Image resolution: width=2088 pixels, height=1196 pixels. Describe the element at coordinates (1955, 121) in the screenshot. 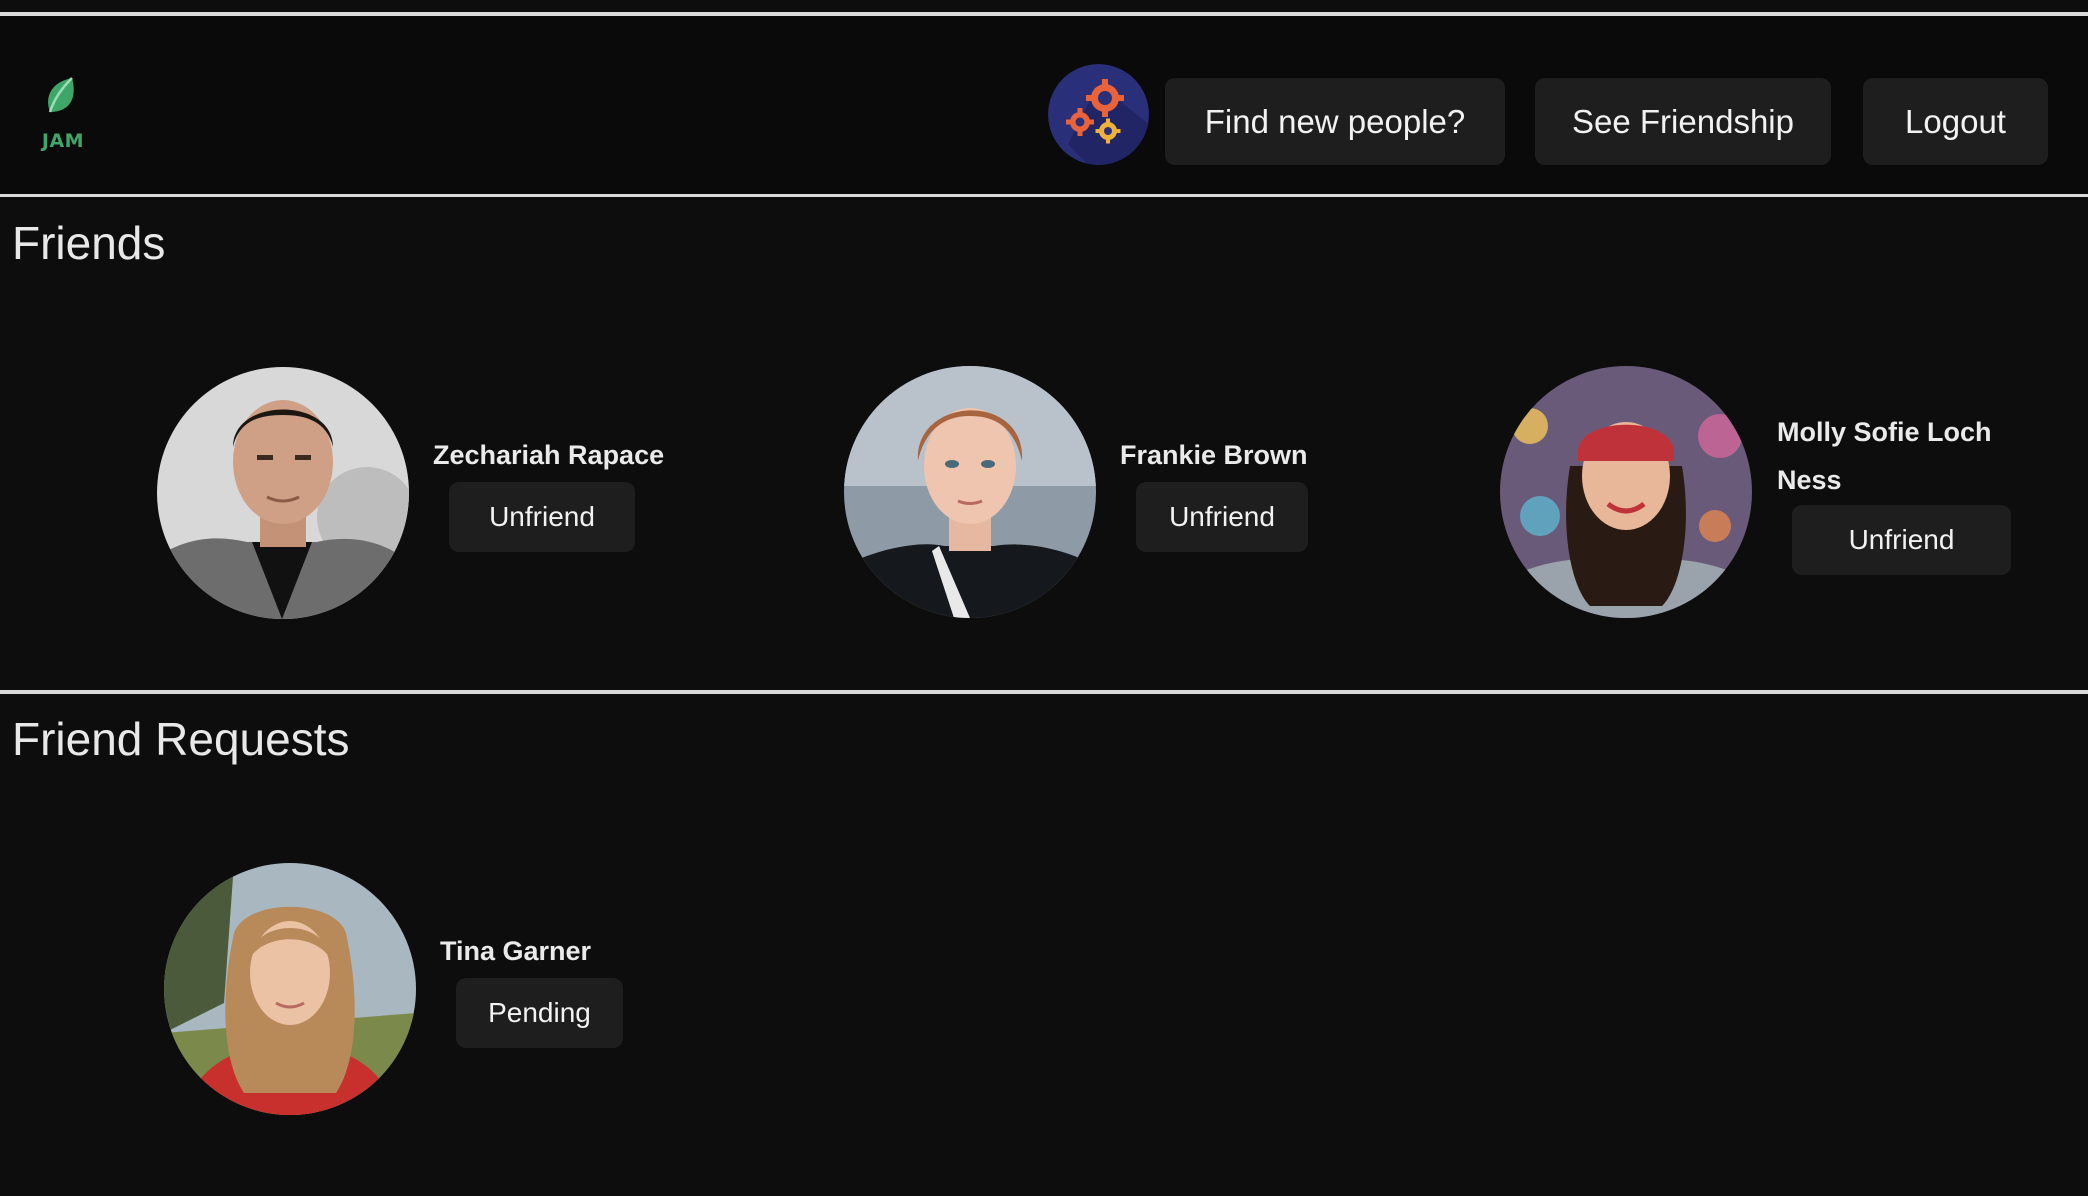

I see `logout-button: Logout` at that location.